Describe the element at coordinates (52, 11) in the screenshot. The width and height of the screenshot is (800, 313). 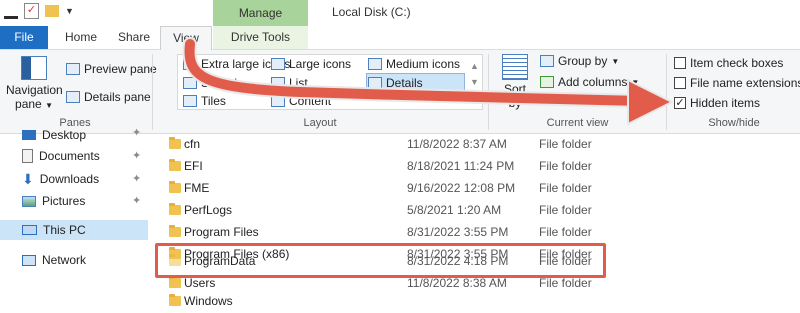
I see `new-folder-icon` at that location.